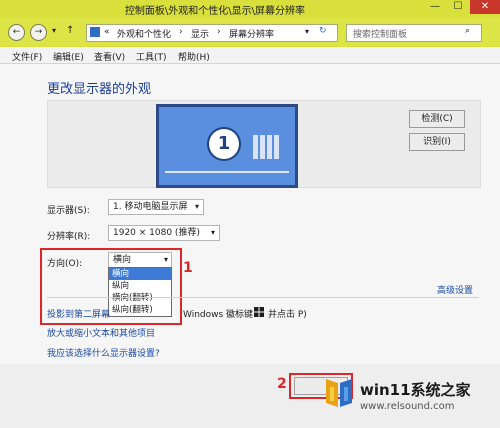 The image size is (500, 428). I want to click on breadcrumb-overflow: «, so click(107, 32).